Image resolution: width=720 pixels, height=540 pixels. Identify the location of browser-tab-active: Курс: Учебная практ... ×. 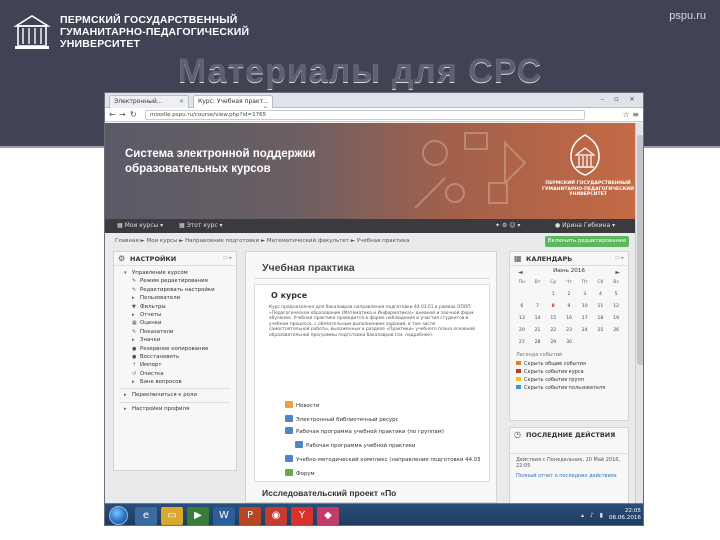
(233, 101).